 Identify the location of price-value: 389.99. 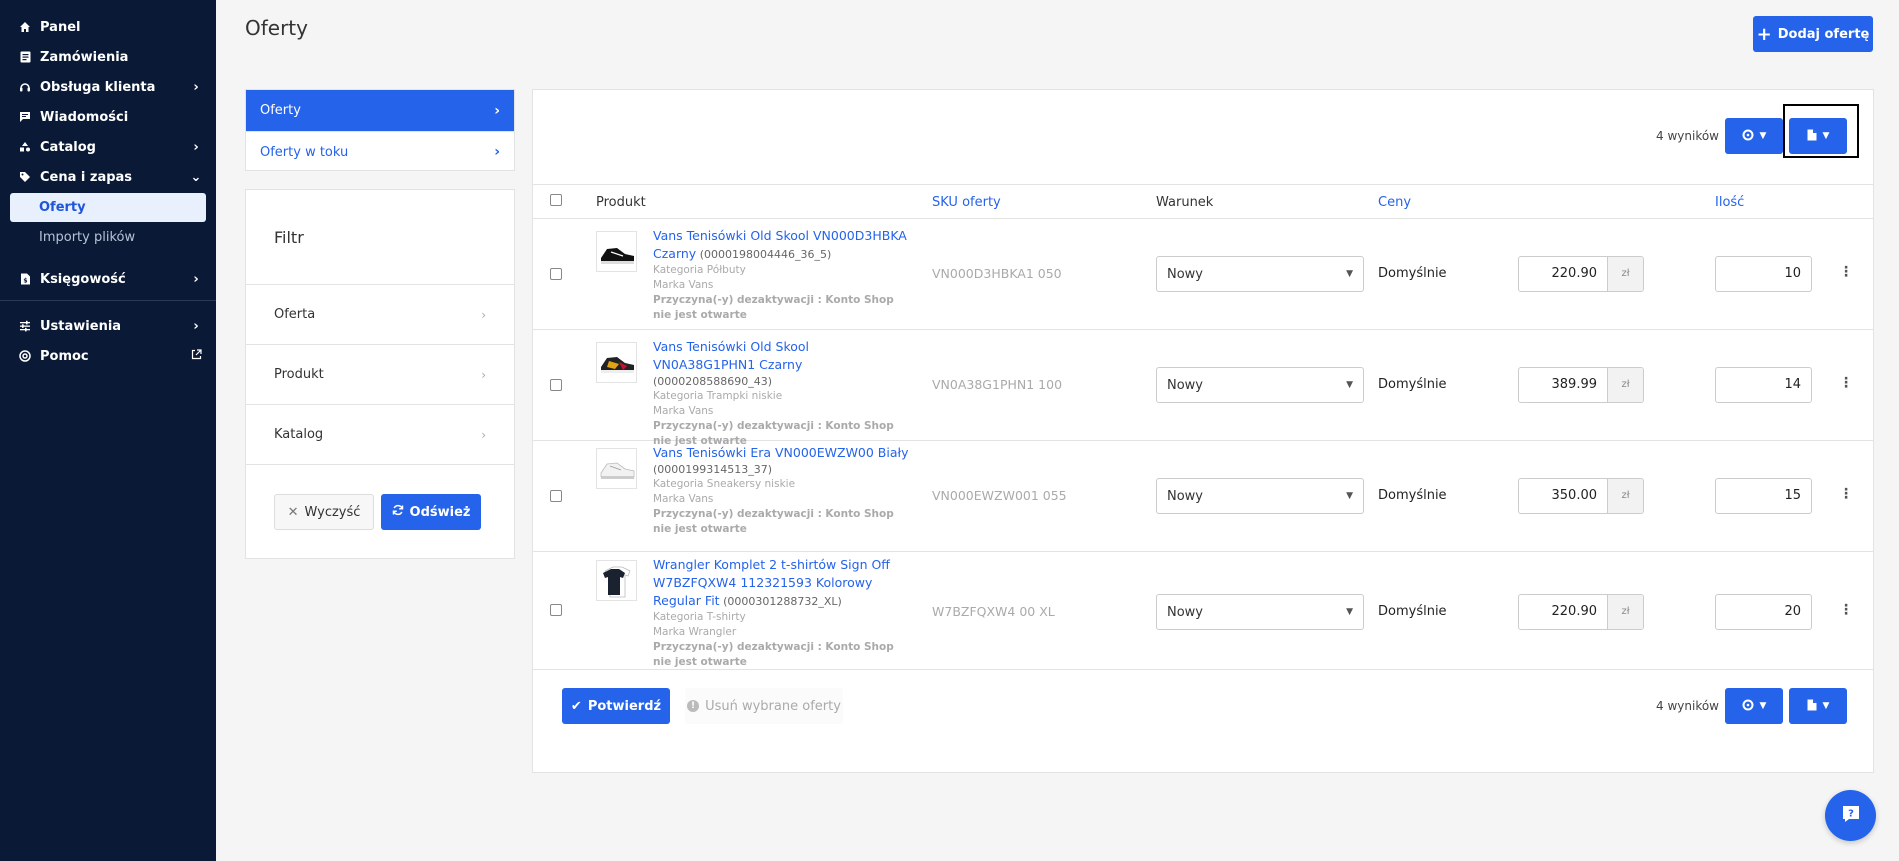
(1574, 384).